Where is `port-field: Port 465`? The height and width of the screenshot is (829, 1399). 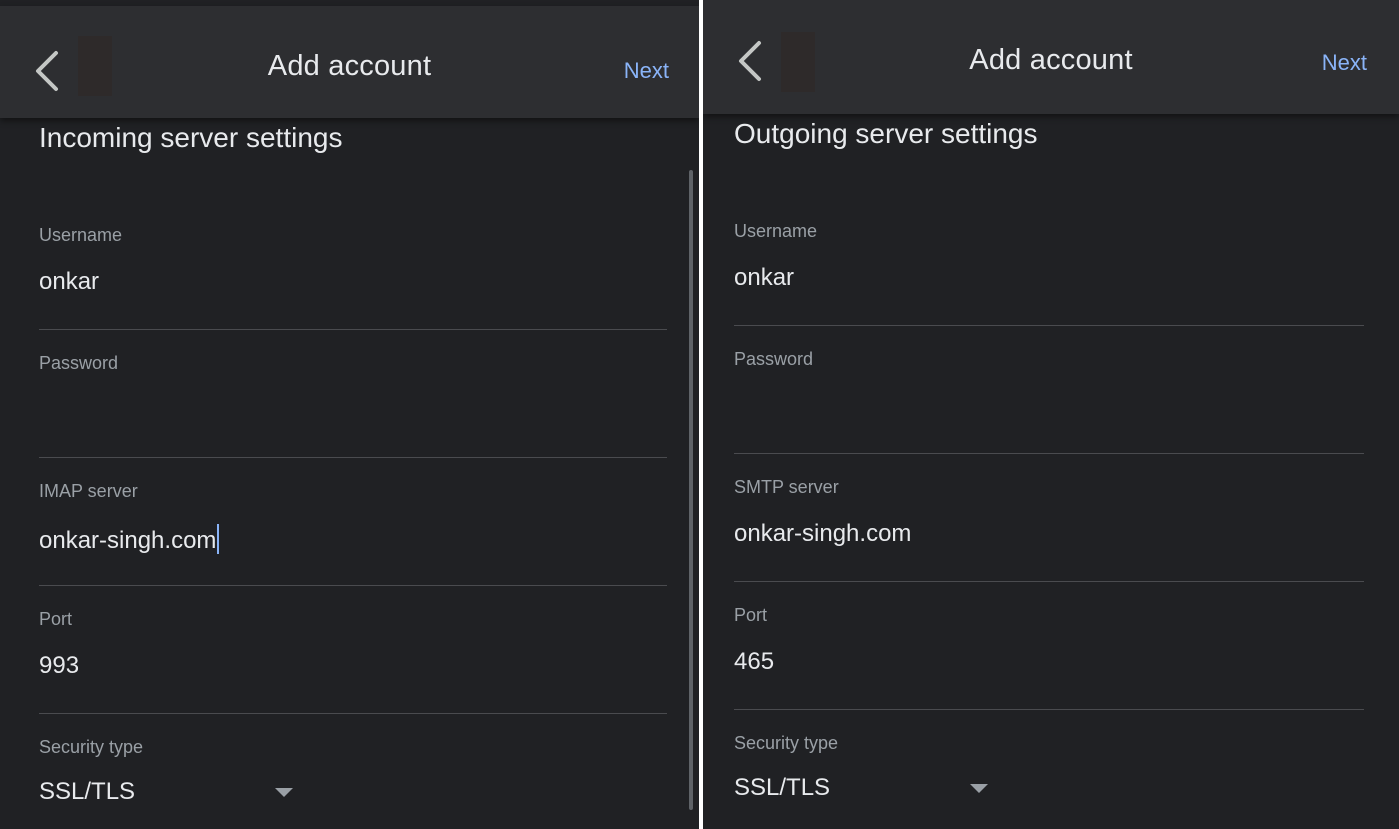
port-field: Port 465 is located at coordinates (1049, 646).